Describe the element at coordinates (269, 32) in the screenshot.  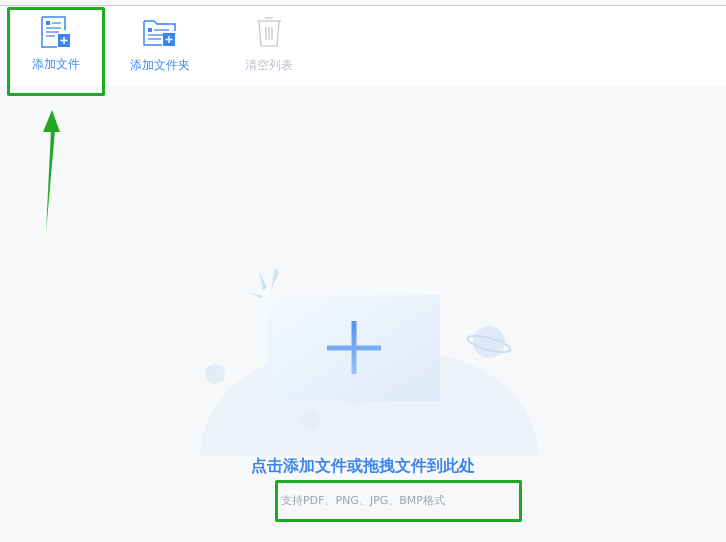
I see `trash-icon` at that location.